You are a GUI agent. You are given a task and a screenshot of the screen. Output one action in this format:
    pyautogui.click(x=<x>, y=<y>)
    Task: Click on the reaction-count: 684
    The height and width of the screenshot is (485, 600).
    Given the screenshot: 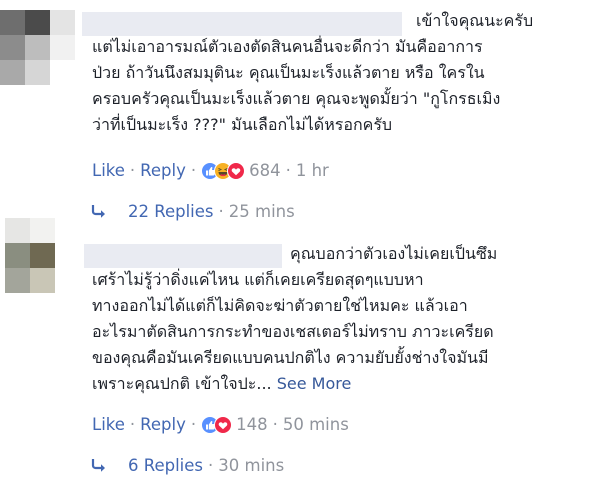 What is the action you would take?
    pyautogui.click(x=265, y=171)
    